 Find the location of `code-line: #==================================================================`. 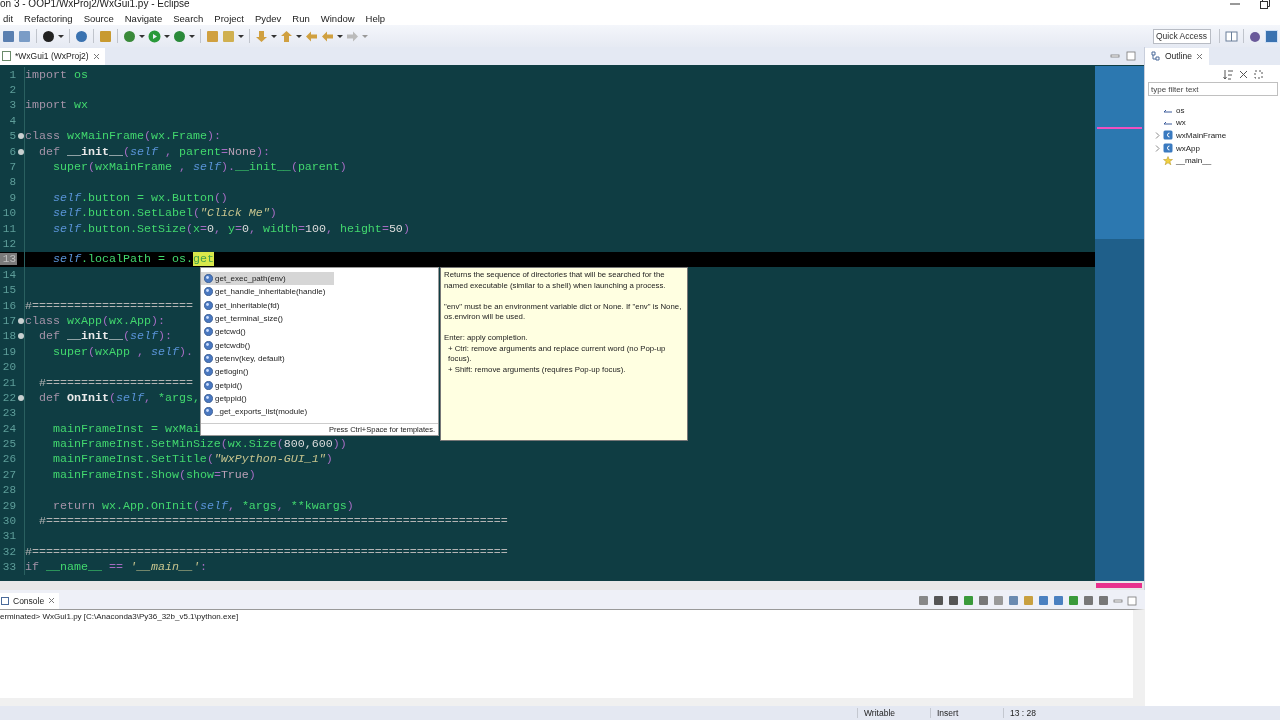

code-line: #================================================================== is located at coordinates (273, 521).